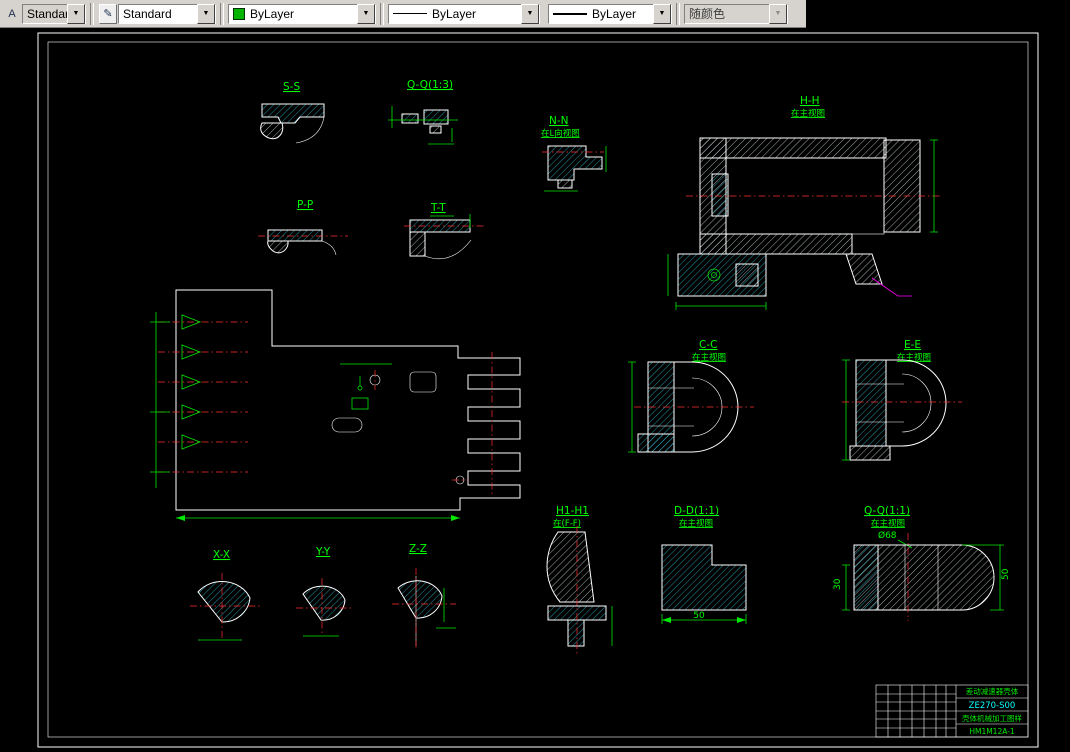 The height and width of the screenshot is (752, 1070). Describe the element at coordinates (888, 523) in the screenshot. I see `view-sublabel-qq11: 在主视图` at that location.